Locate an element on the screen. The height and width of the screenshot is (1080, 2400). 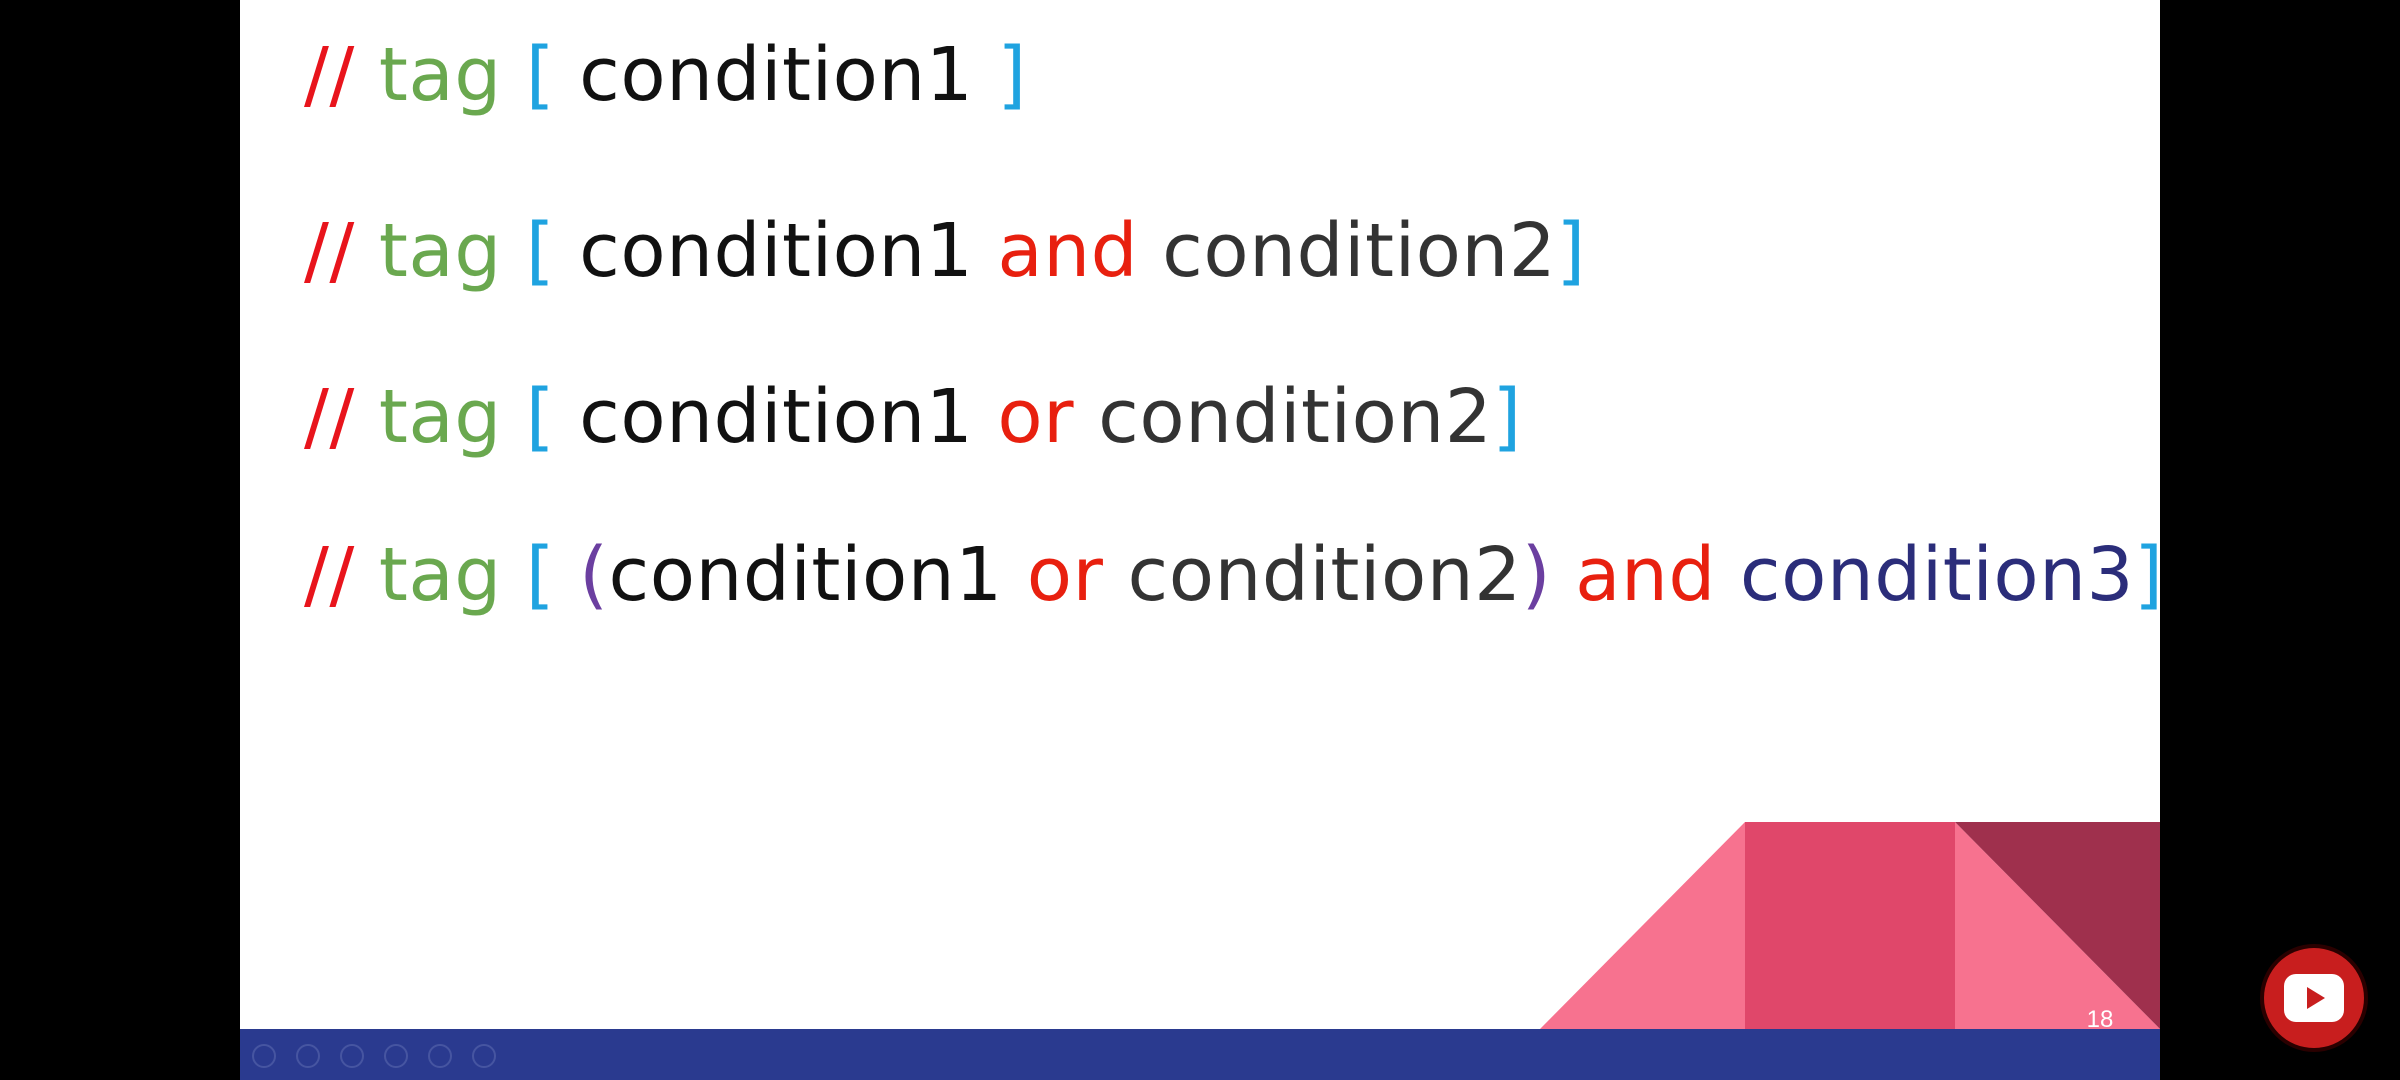
more-options-icon is located at coordinates (484, 1056).